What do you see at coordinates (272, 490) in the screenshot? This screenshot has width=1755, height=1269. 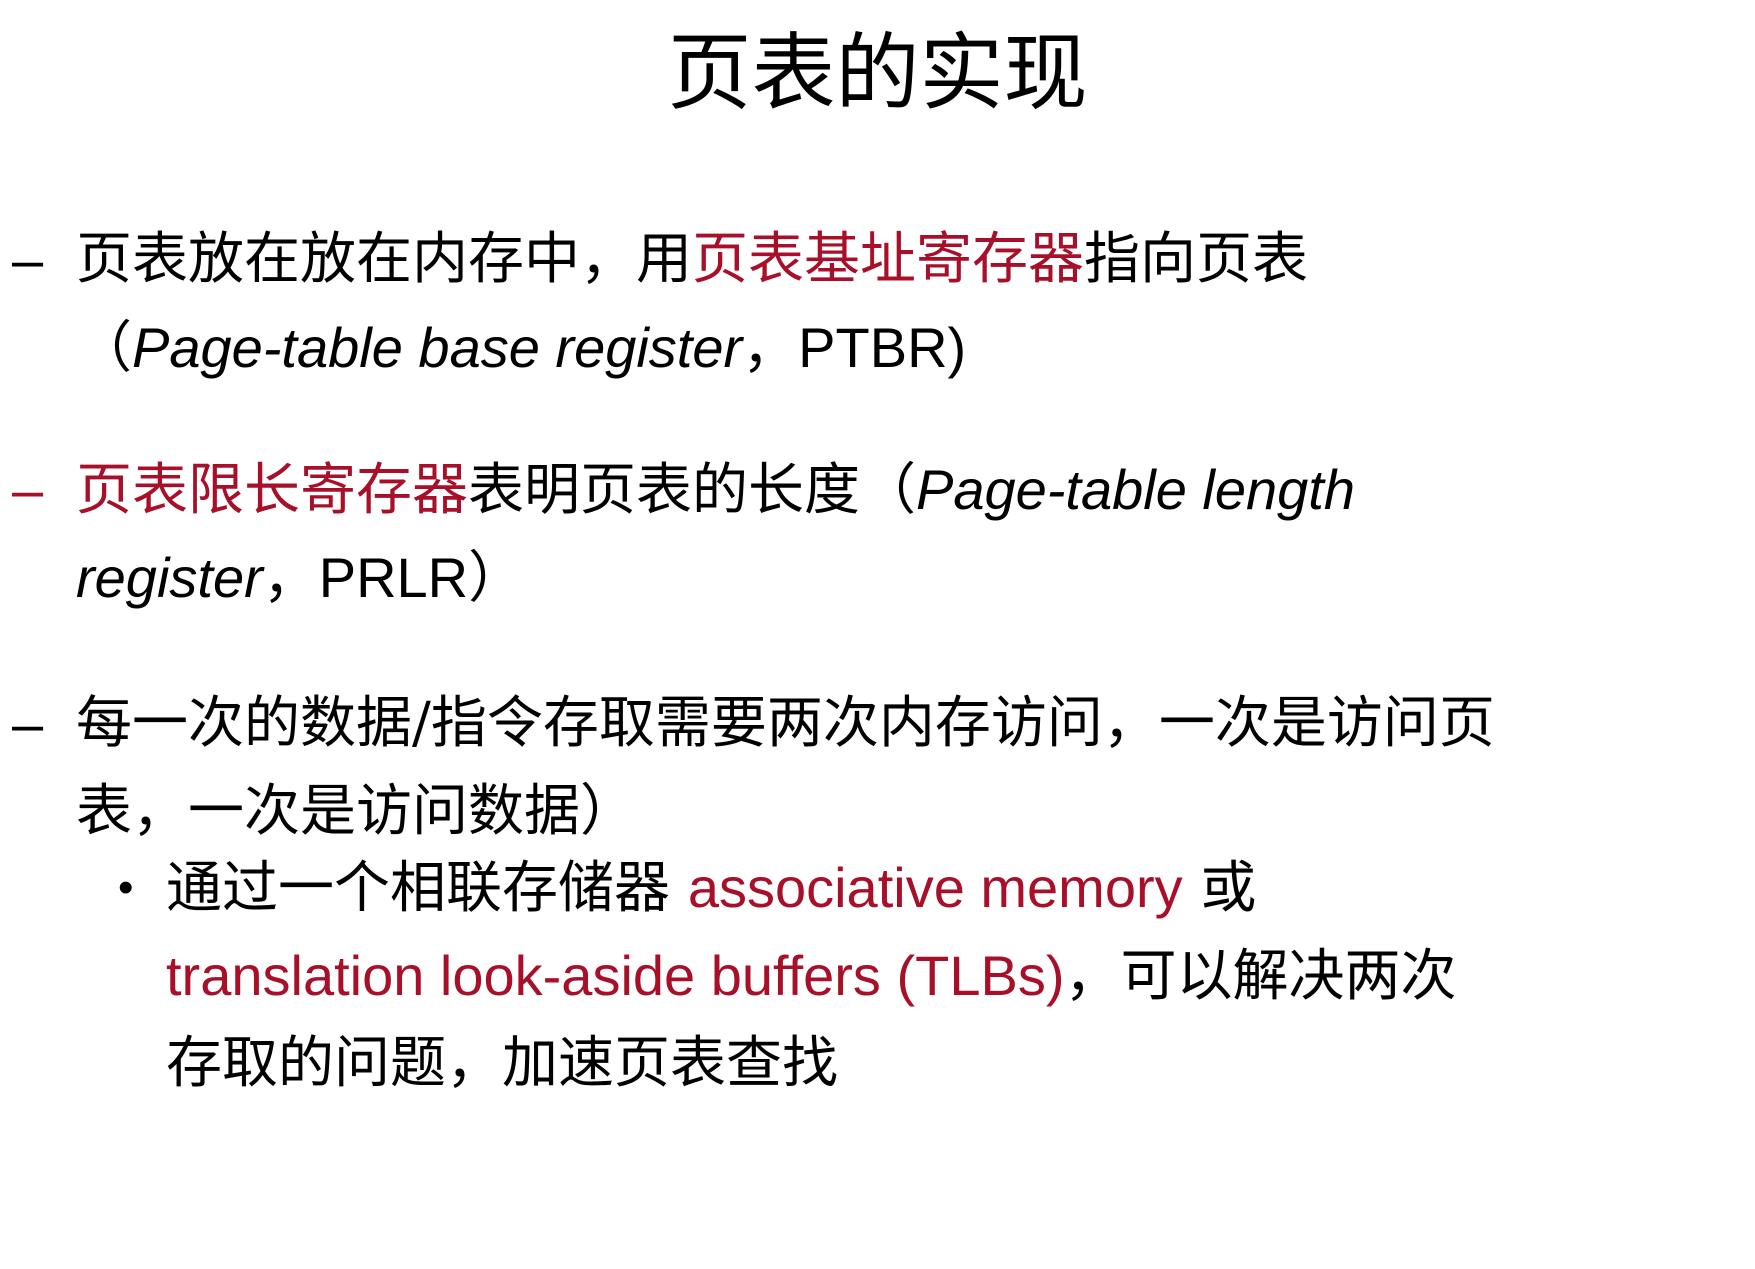 I see `highlight-term: 页表限长寄存器` at bounding box center [272, 490].